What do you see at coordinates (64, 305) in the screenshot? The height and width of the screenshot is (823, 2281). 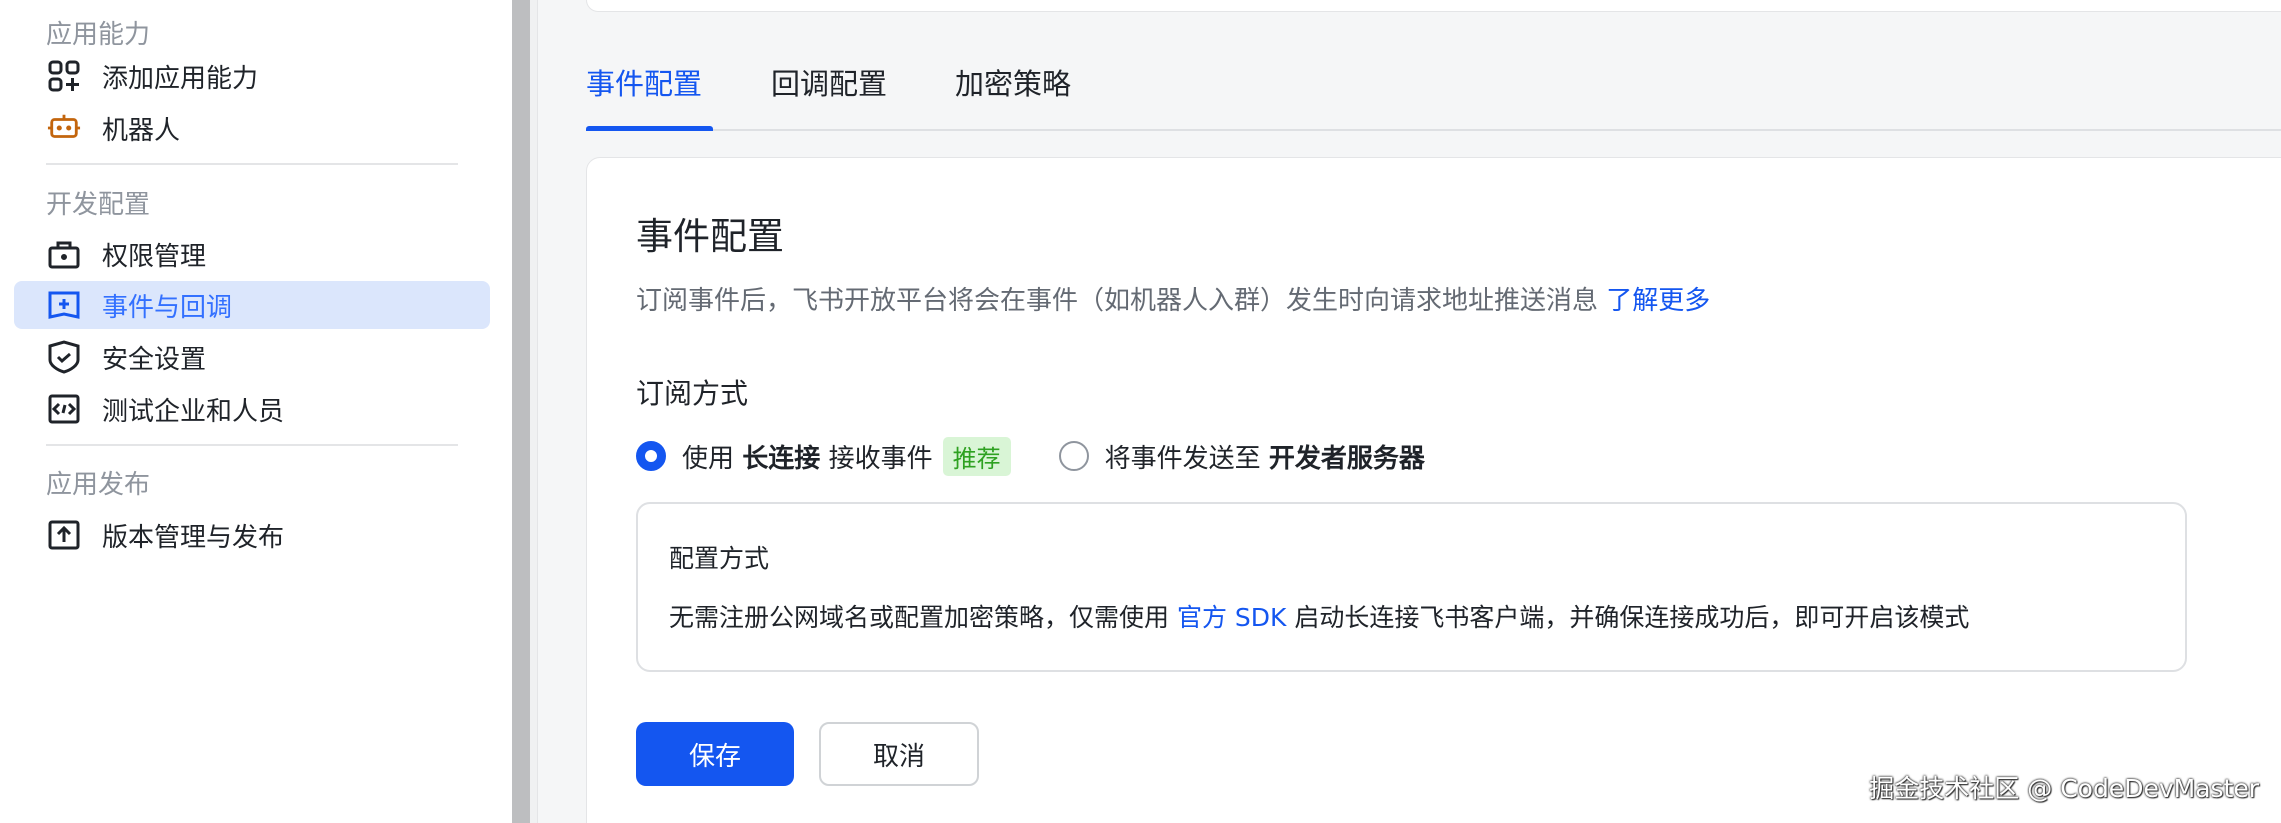 I see `event-callback-icon` at bounding box center [64, 305].